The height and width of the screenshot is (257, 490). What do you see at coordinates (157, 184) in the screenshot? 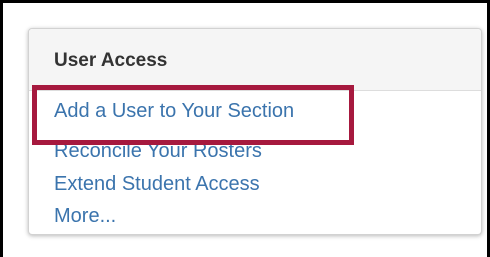
I see `extend-student-access-link: Extend Student Access` at bounding box center [157, 184].